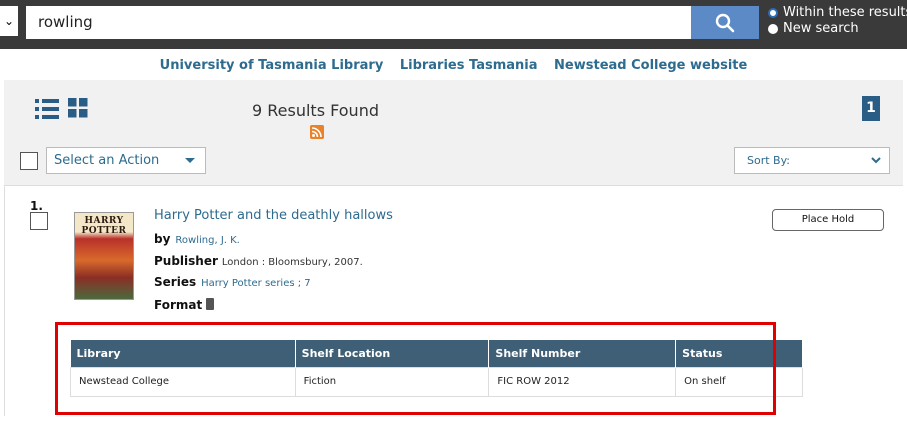 The image size is (907, 421). Describe the element at coordinates (272, 65) in the screenshot. I see `link-utas-library: University of Tasmania Library` at that location.